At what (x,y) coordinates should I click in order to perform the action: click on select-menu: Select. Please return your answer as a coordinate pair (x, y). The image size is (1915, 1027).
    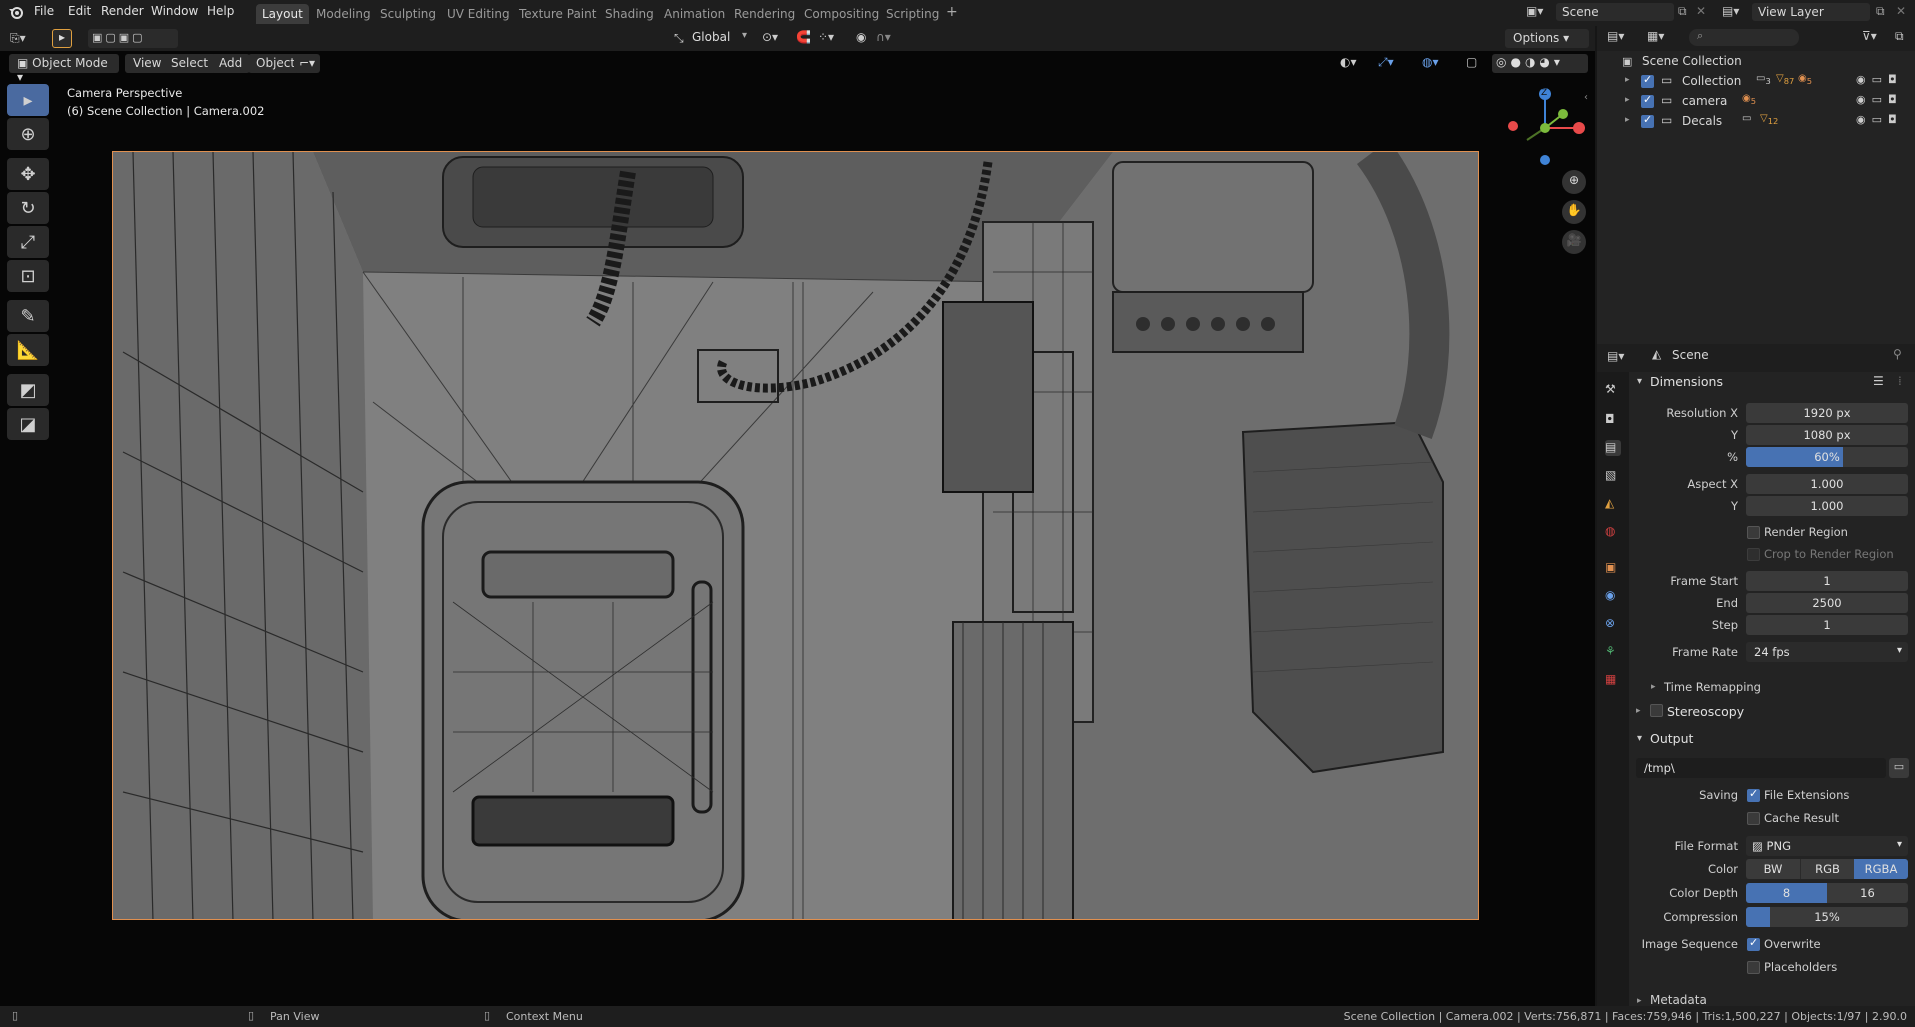
    Looking at the image, I should click on (190, 63).